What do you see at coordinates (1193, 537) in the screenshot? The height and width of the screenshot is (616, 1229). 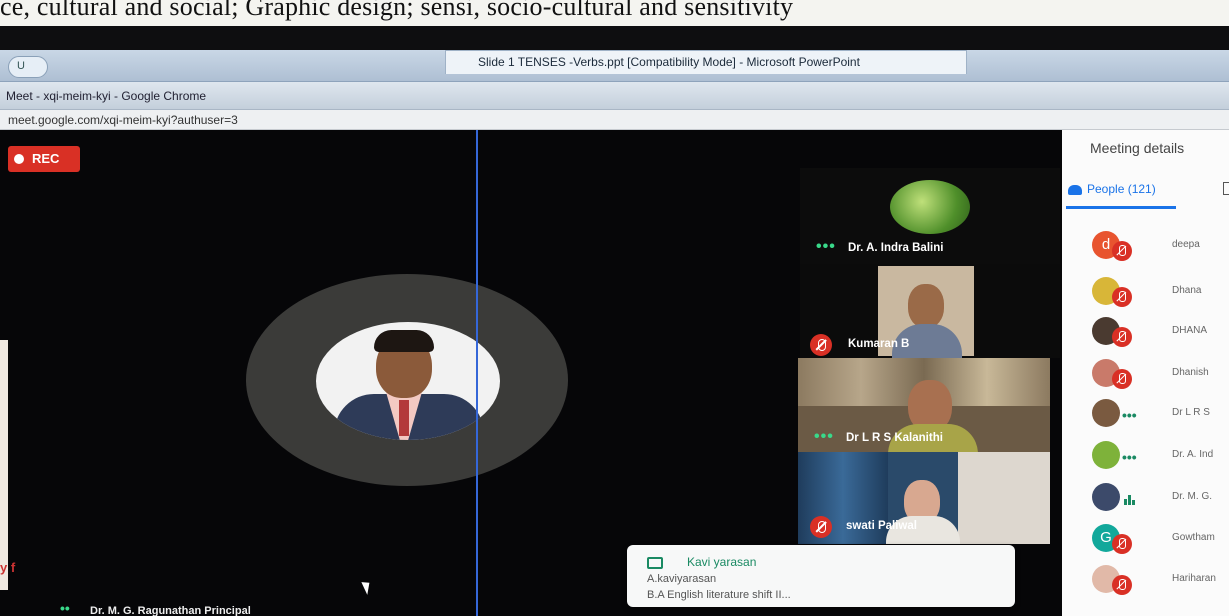 I see `participant-name: Gowtham` at bounding box center [1193, 537].